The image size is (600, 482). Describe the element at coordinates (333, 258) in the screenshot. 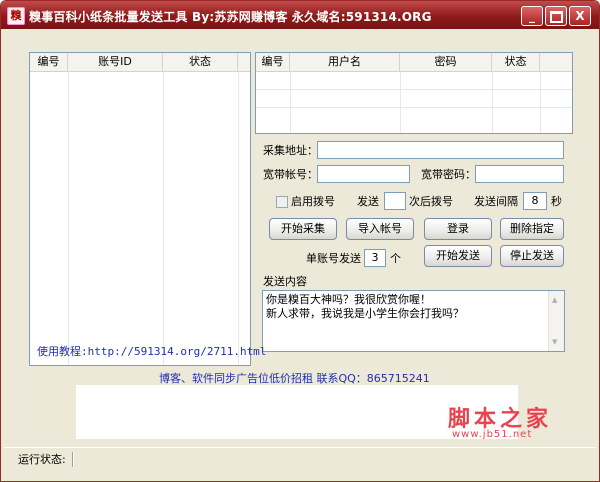

I see `per-account-send-label: 单账号发送` at that location.